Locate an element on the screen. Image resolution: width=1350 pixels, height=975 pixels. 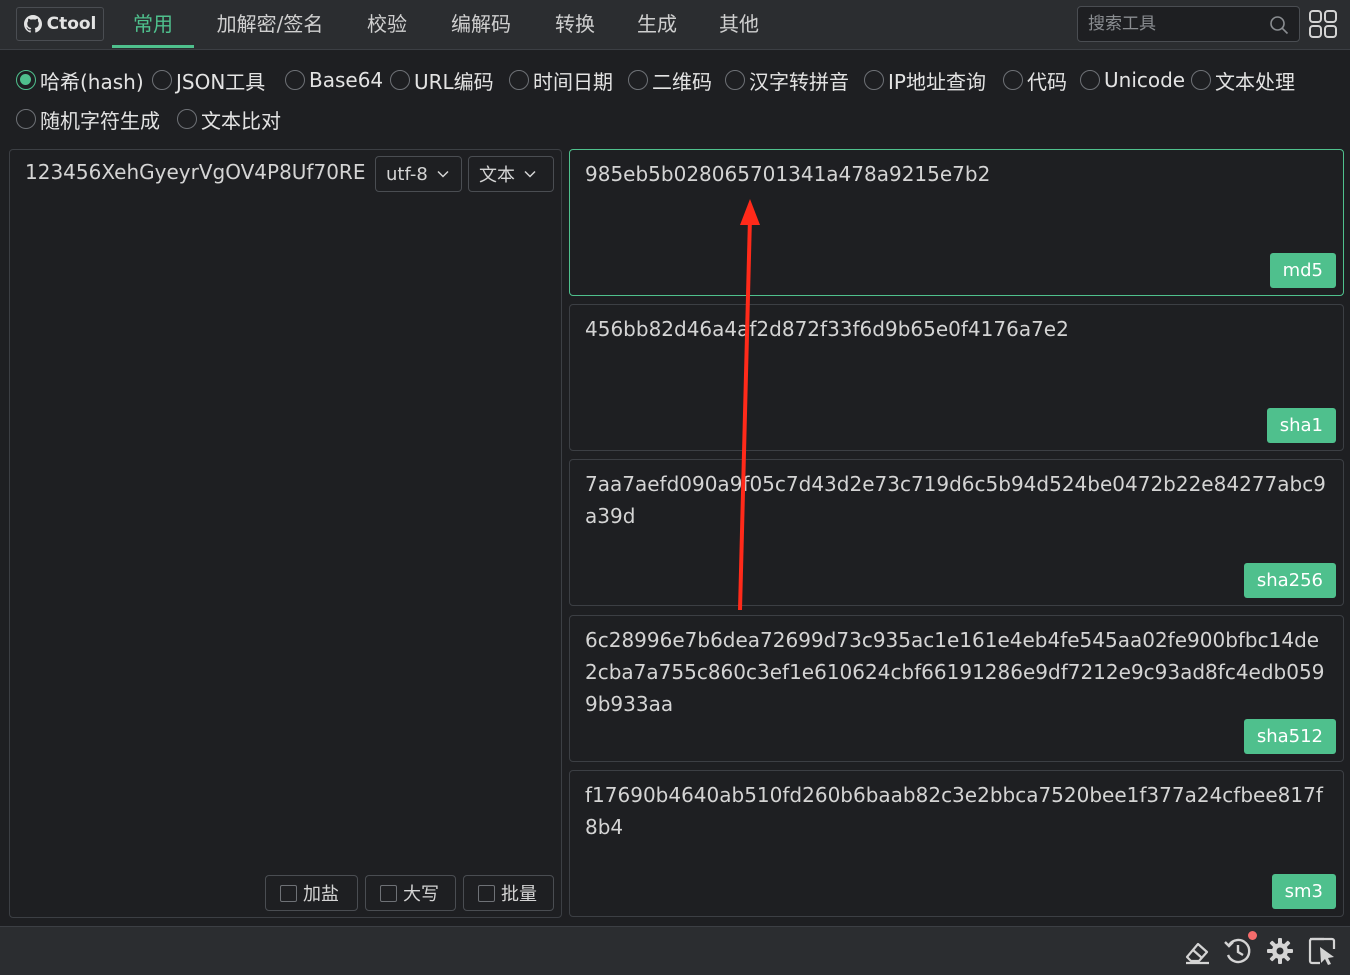
radio-qrcode: 二维码 is located at coordinates (670, 80).